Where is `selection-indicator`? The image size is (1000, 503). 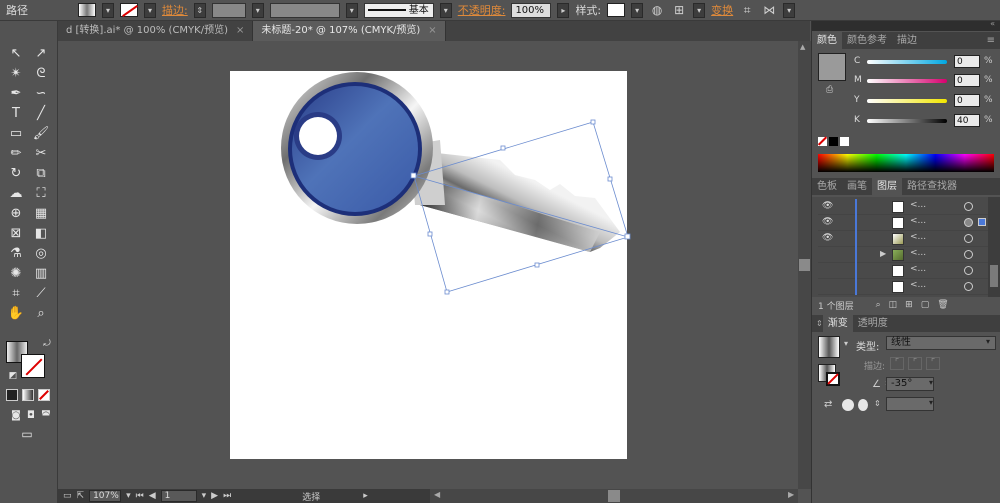
selection-indicator is located at coordinates (982, 222).